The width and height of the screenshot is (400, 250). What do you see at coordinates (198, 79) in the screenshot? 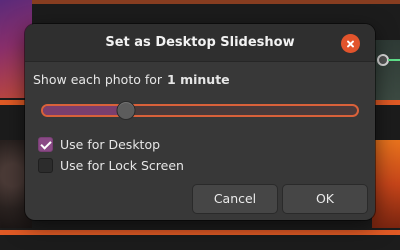
I see `duration-value: 1 minute` at bounding box center [198, 79].